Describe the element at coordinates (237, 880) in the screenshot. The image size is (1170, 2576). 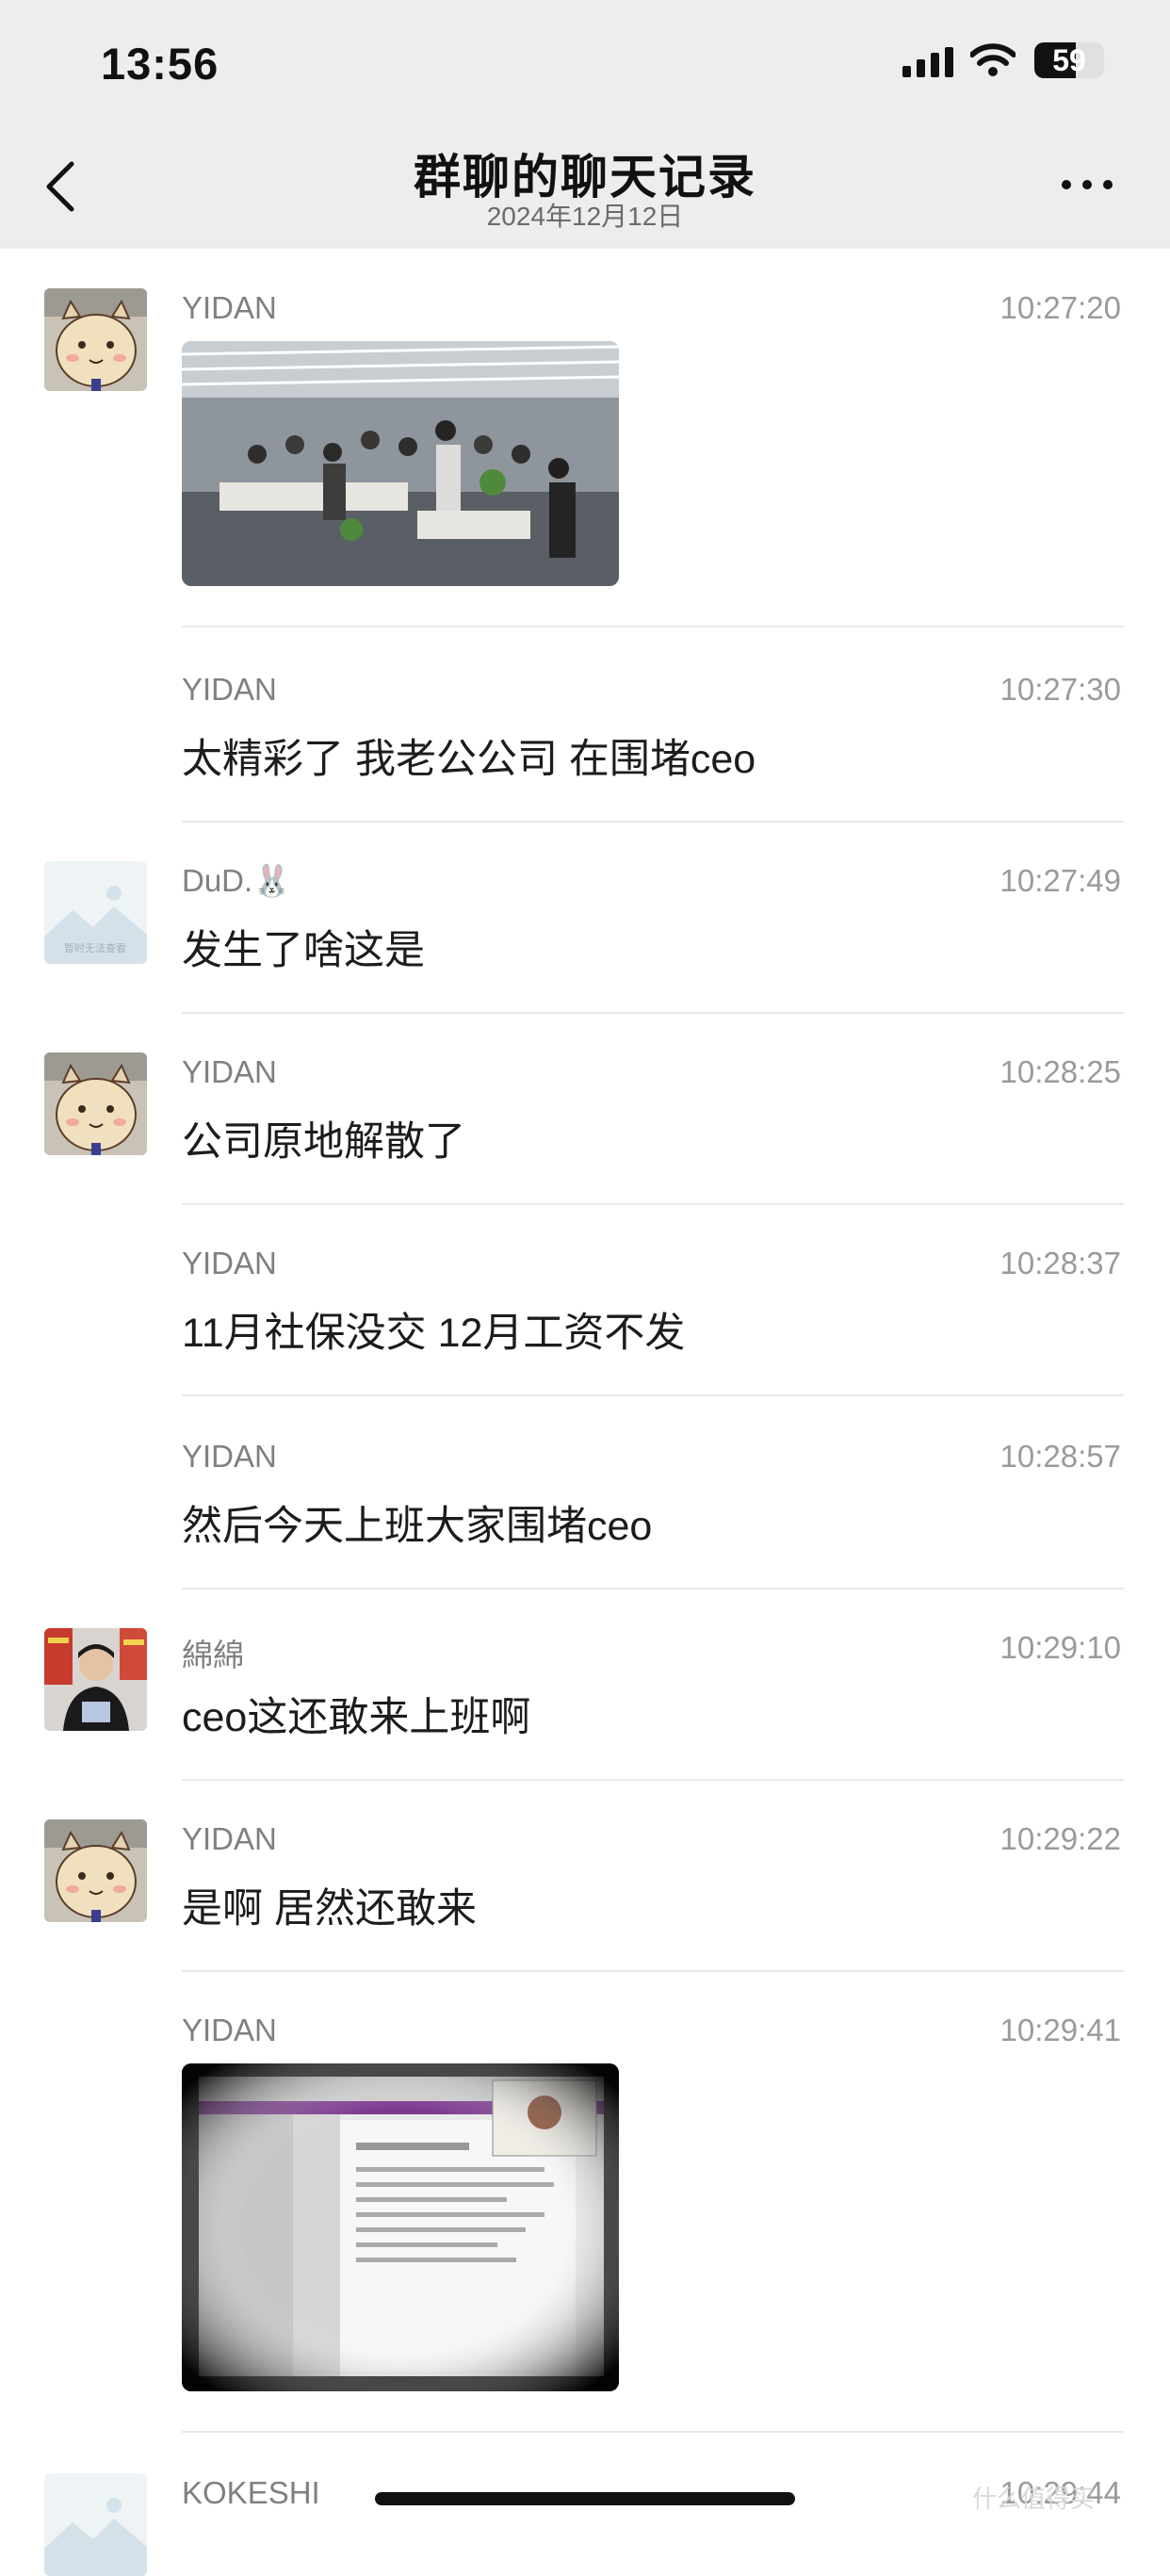
I see `sender-name: DuD.🐰` at that location.